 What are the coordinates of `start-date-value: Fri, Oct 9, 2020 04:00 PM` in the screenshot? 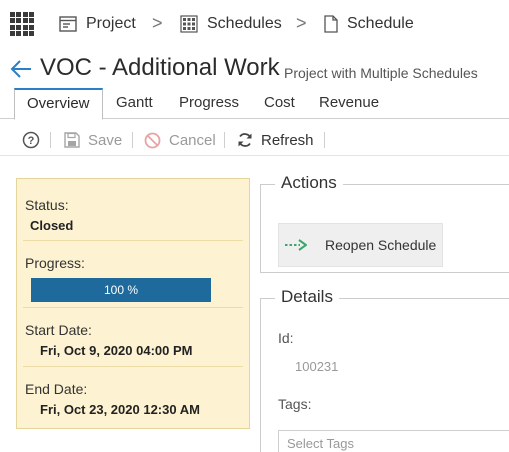 It's located at (116, 350).